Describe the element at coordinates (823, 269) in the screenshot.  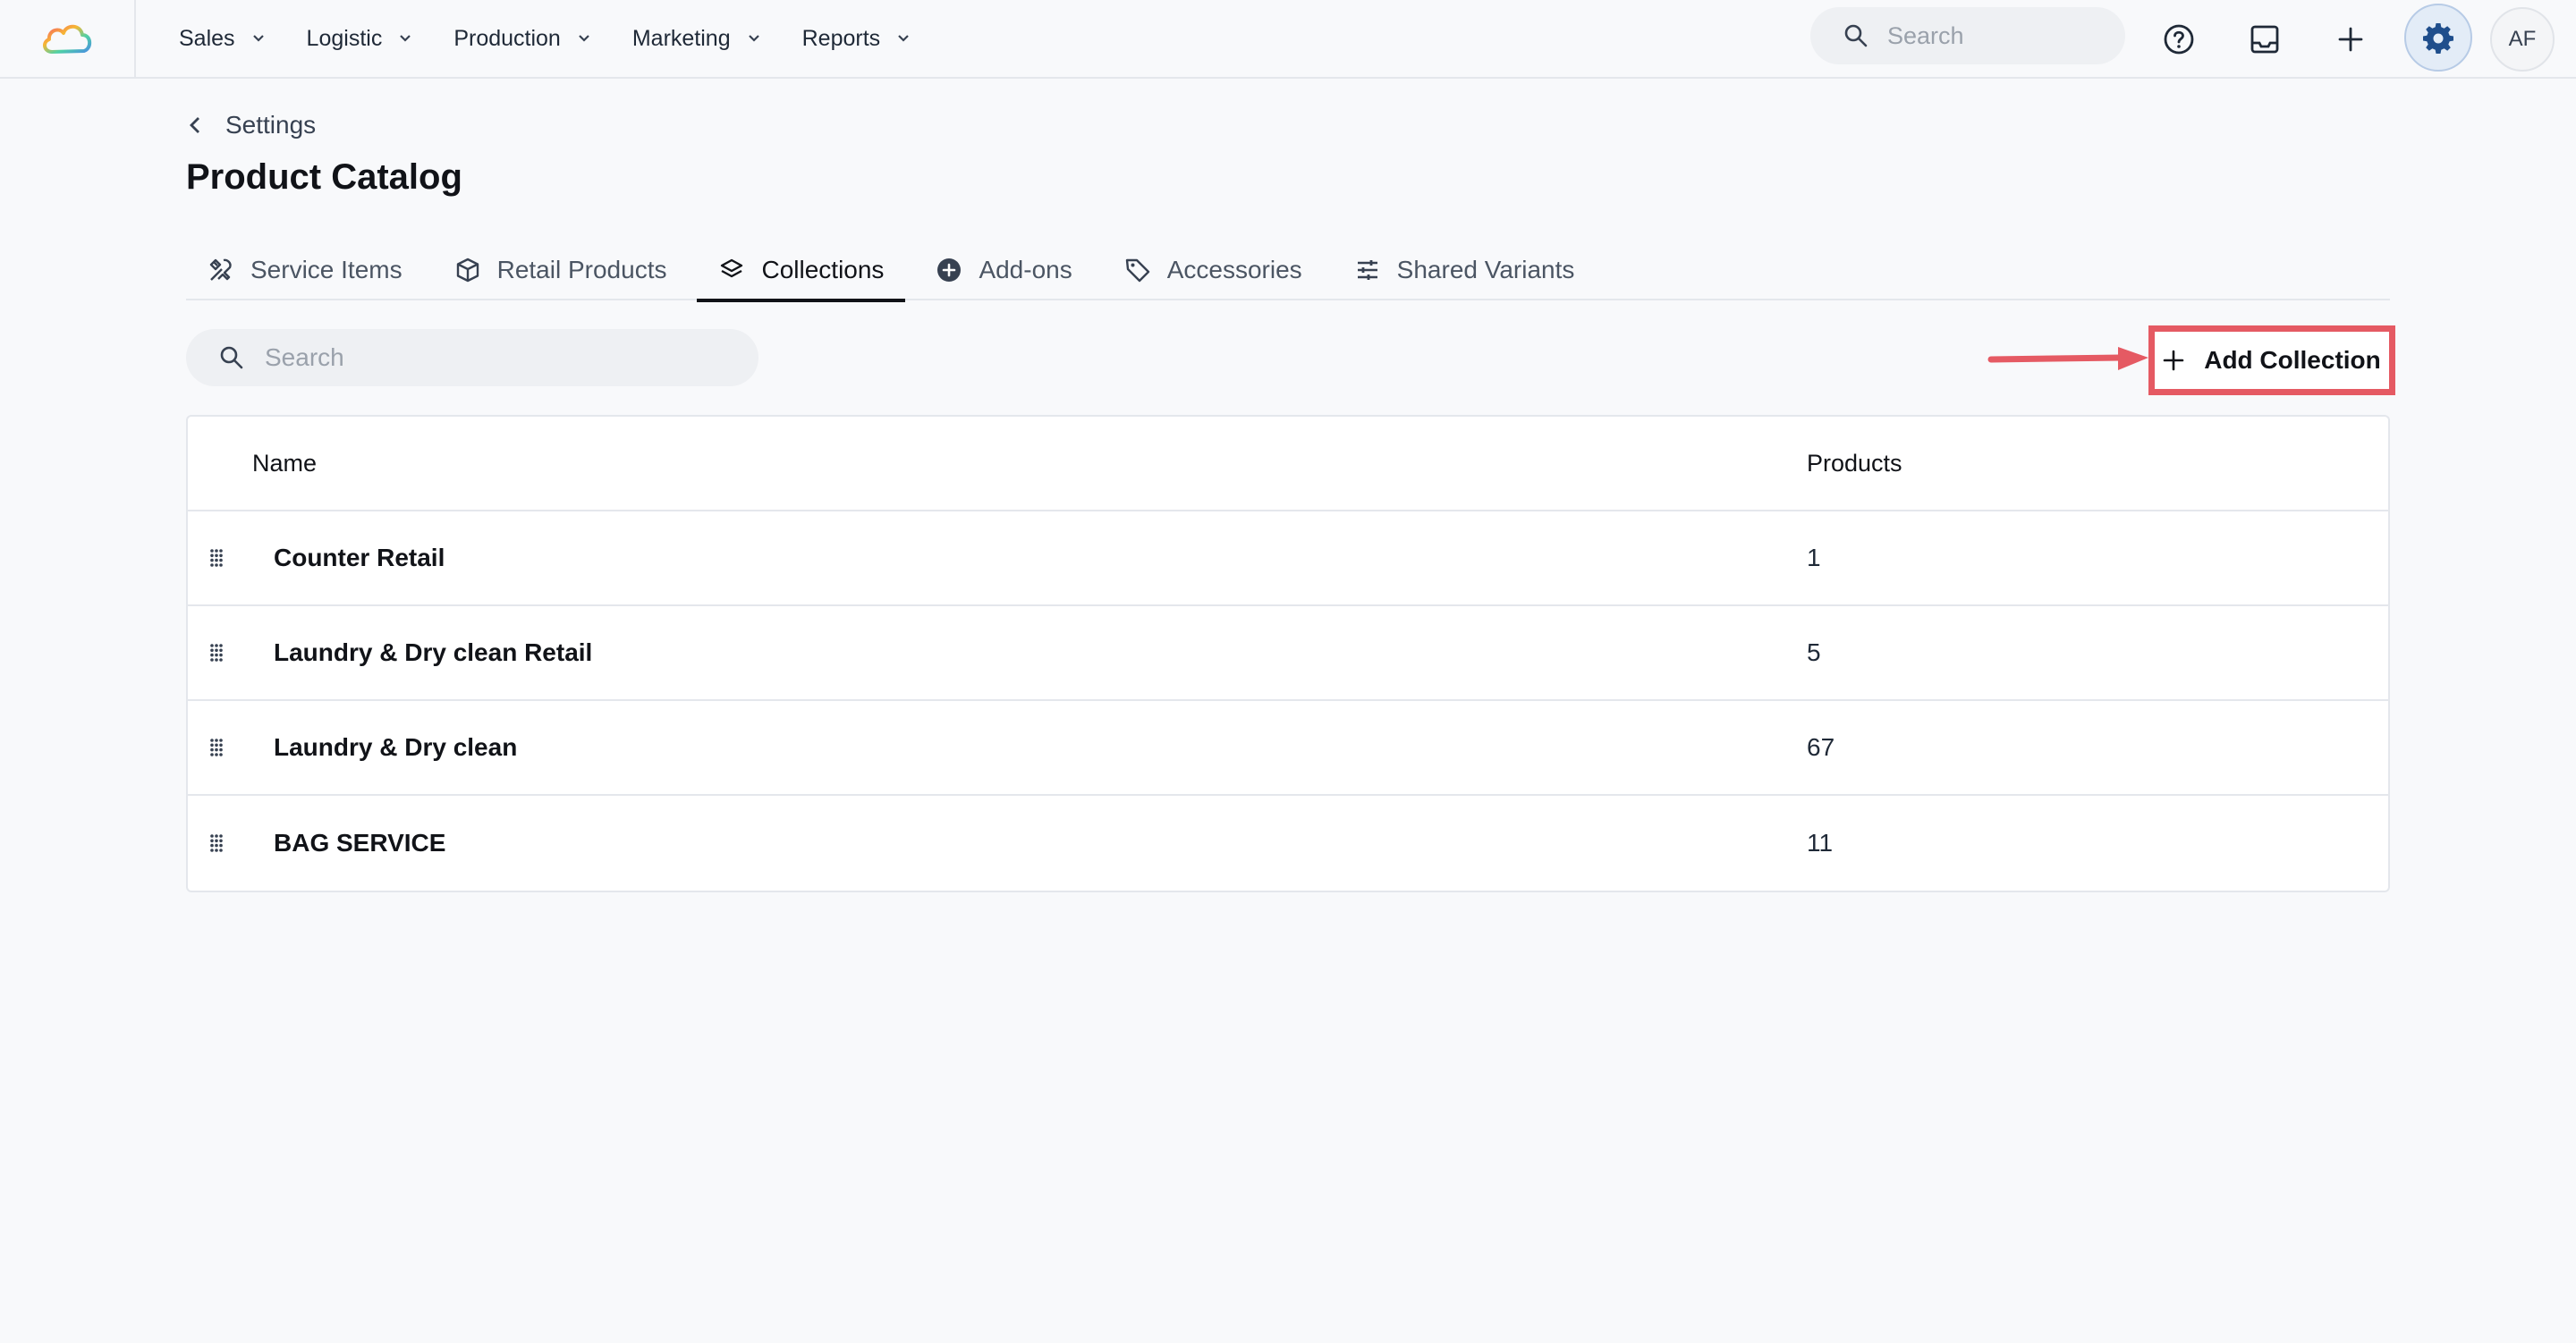
I see `tab-label: Collections` at that location.